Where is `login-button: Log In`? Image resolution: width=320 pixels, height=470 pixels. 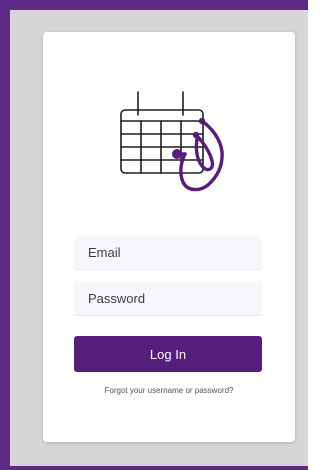
login-button: Log In is located at coordinates (168, 354).